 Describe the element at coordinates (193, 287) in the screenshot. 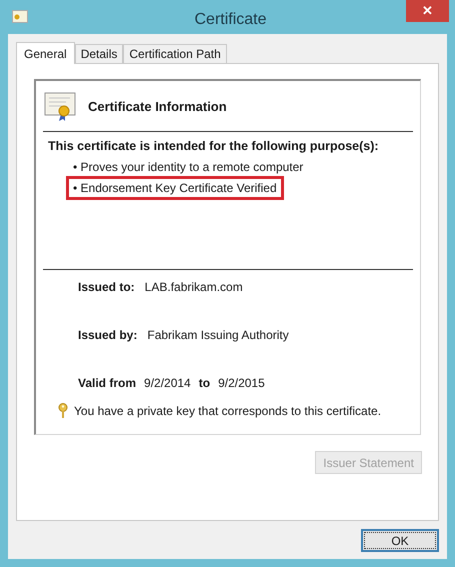

I see `field-value: LAB.fabrikam.com` at that location.